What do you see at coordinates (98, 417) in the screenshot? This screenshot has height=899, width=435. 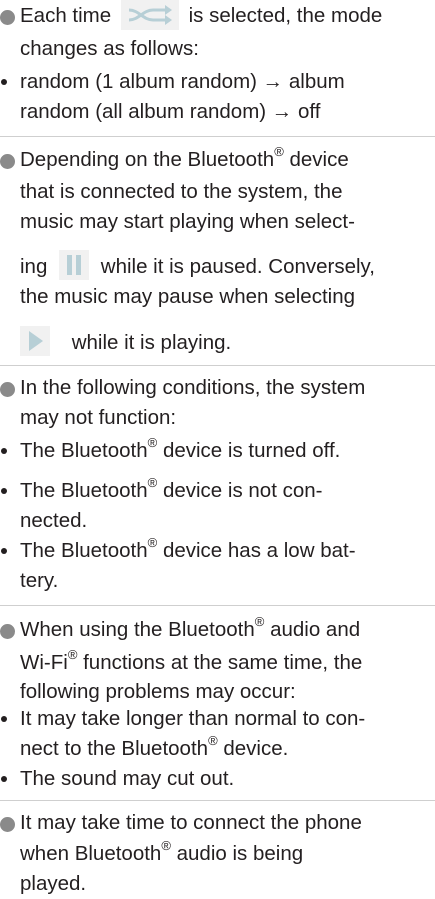 I see `text-line: may not function:` at bounding box center [98, 417].